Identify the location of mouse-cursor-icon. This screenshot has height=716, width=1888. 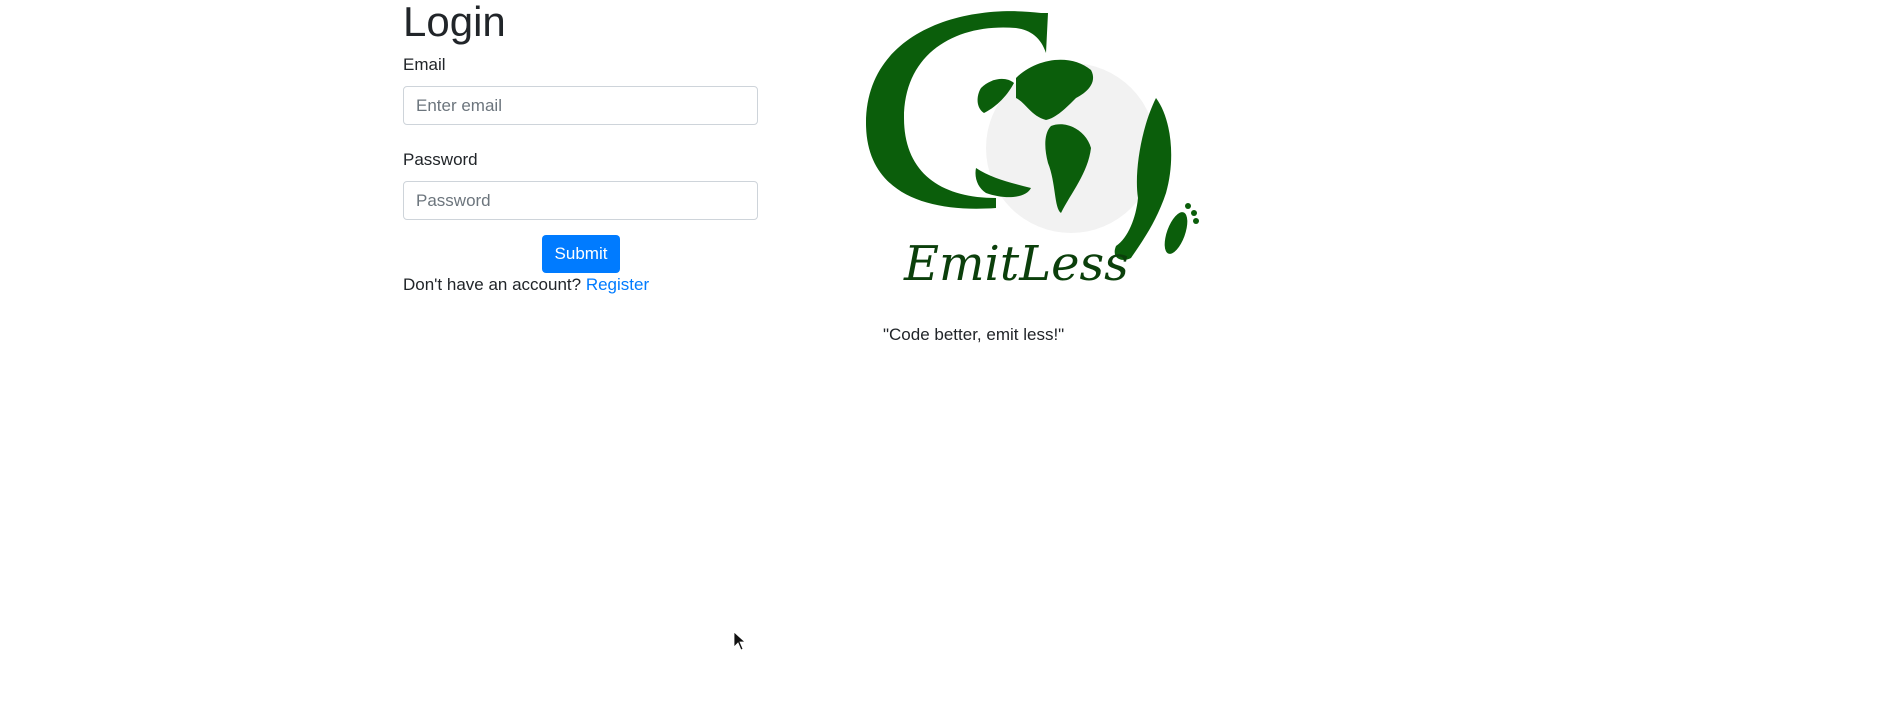
(739, 641).